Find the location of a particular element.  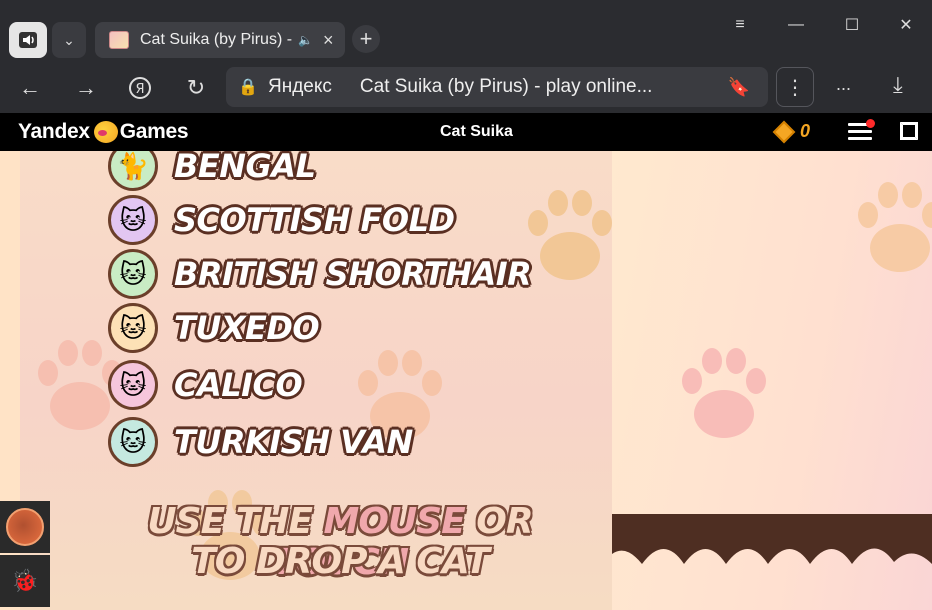

hamburger-menu-icon is located at coordinates (861, 131).